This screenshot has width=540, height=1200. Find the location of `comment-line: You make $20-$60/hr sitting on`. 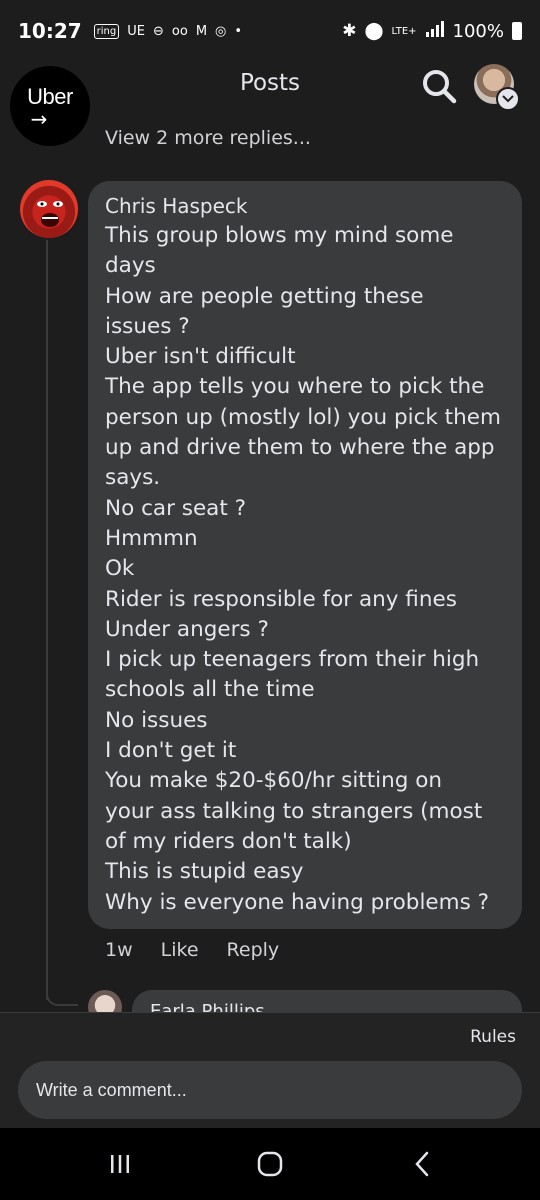

comment-line: You make $20-$60/hr sitting on is located at coordinates (274, 781).